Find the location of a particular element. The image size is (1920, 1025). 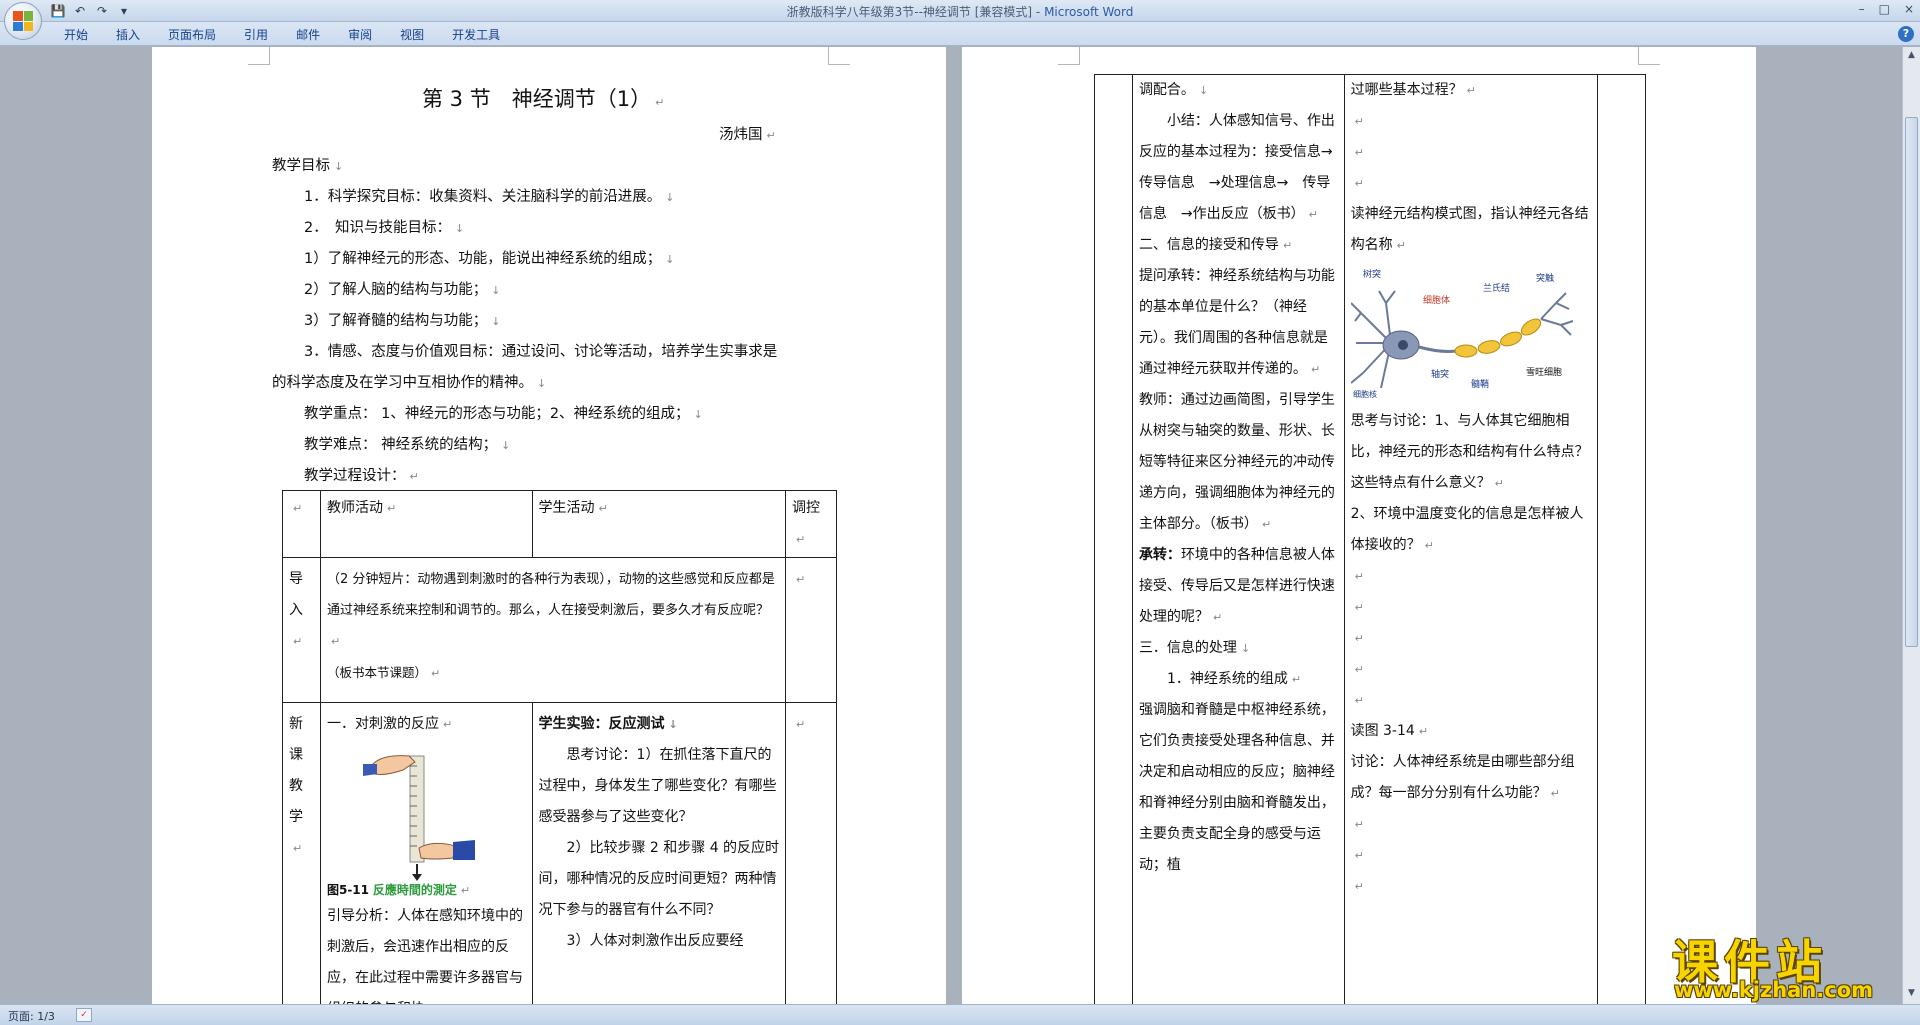

svg-text: 髓鞘 is located at coordinates (1480, 384).